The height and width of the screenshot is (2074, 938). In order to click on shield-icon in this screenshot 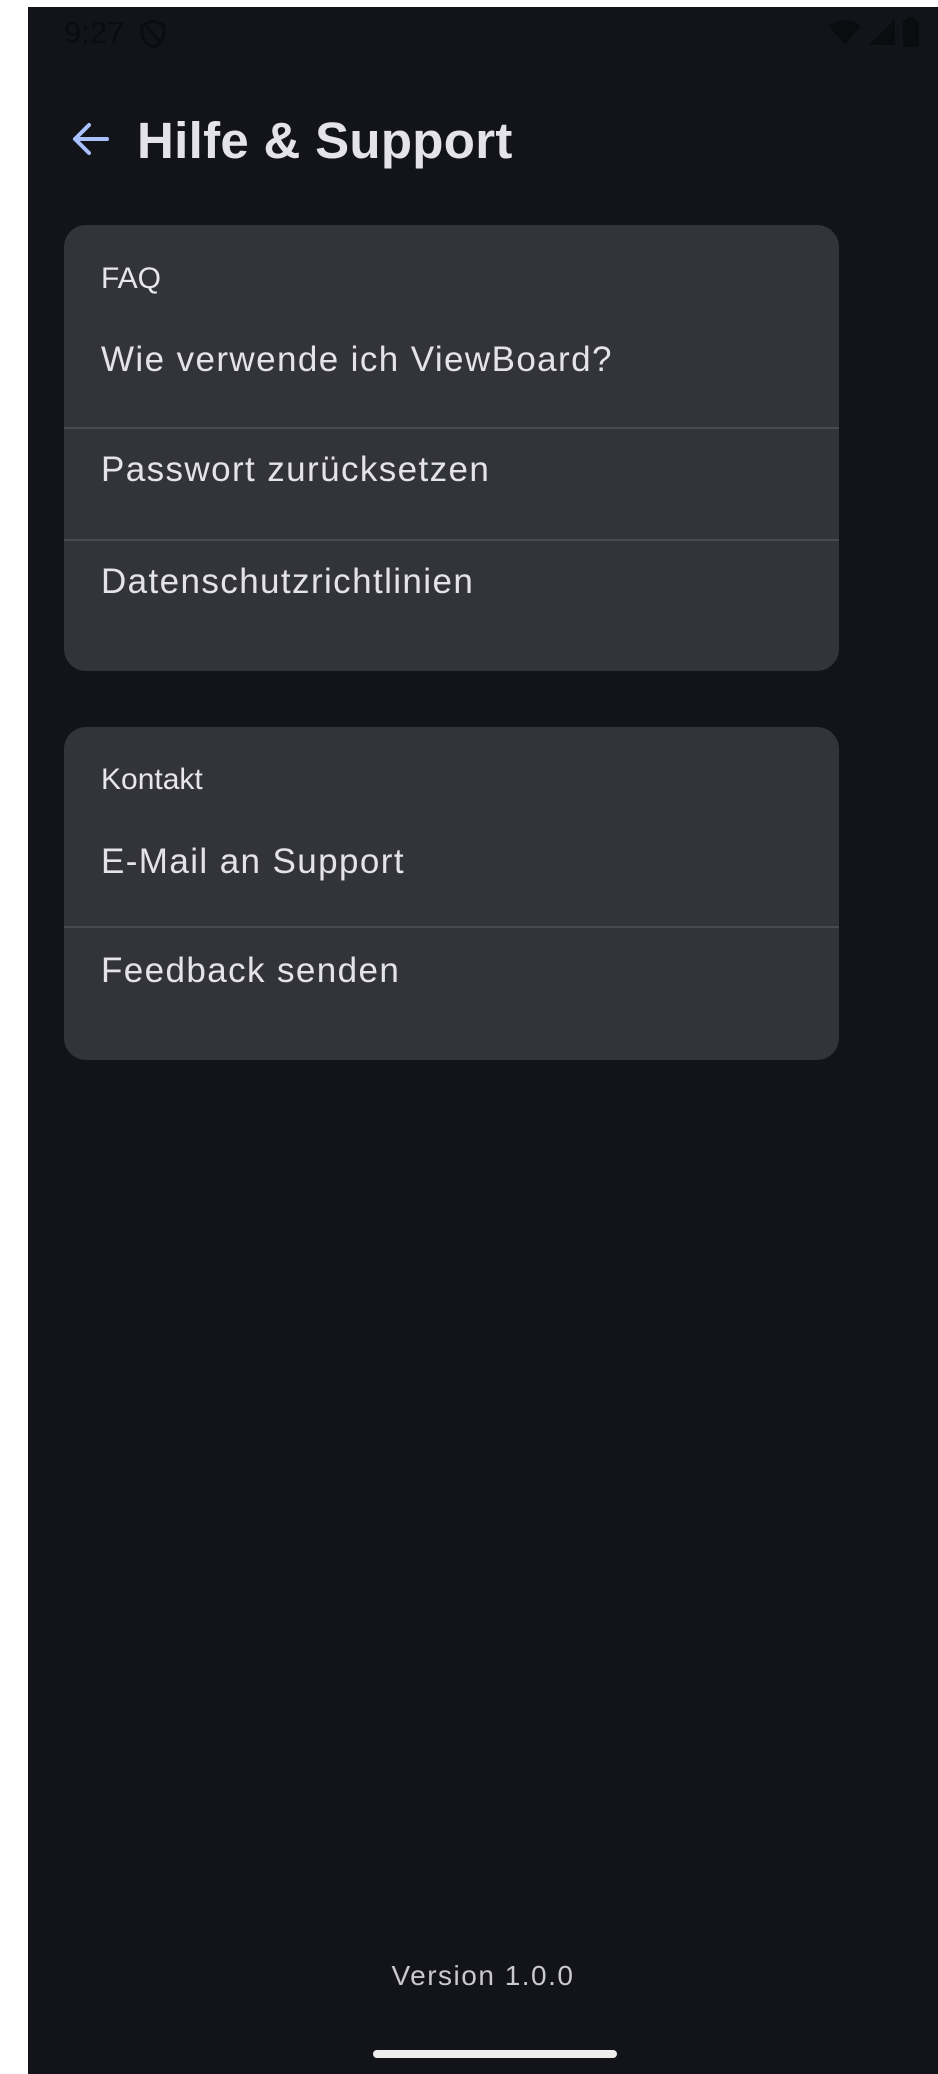, I will do `click(153, 34)`.